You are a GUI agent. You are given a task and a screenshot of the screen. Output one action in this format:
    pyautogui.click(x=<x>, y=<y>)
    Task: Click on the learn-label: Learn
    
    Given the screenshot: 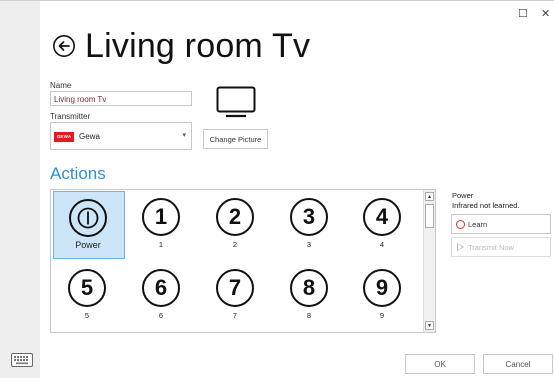 What is the action you would take?
    pyautogui.click(x=478, y=224)
    